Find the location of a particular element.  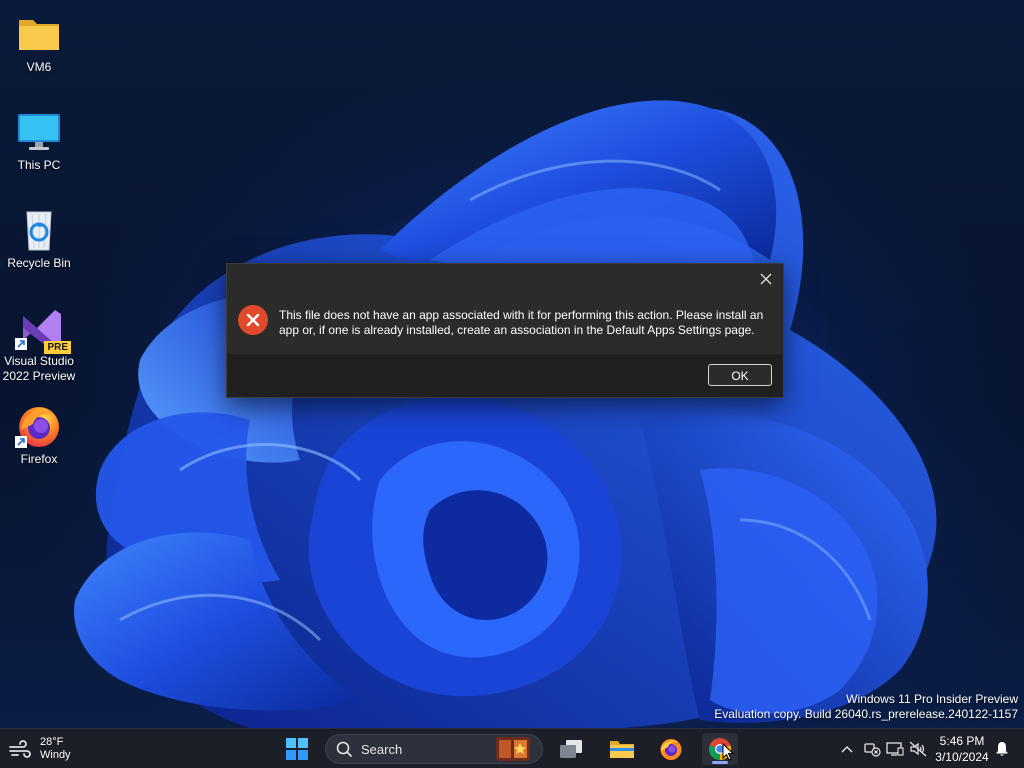

search-icon is located at coordinates (344, 749).